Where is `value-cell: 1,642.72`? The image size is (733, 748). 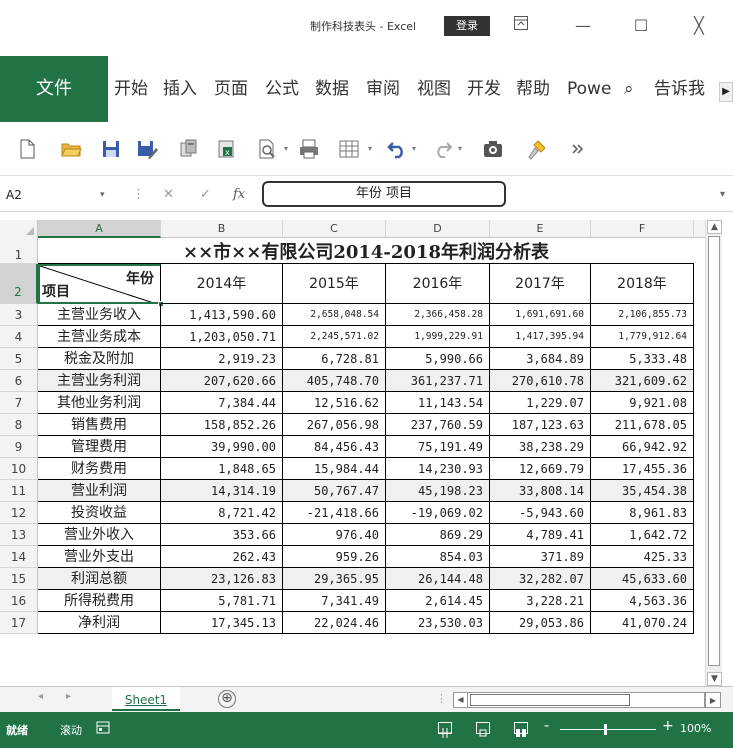
value-cell: 1,642.72 is located at coordinates (642, 535).